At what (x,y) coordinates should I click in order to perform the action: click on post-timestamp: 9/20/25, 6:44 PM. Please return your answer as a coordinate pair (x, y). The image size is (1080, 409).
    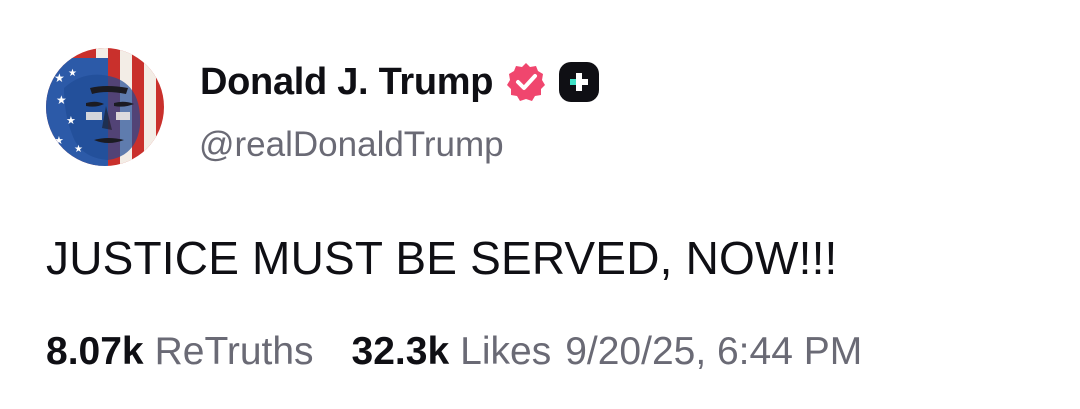
    Looking at the image, I should click on (714, 351).